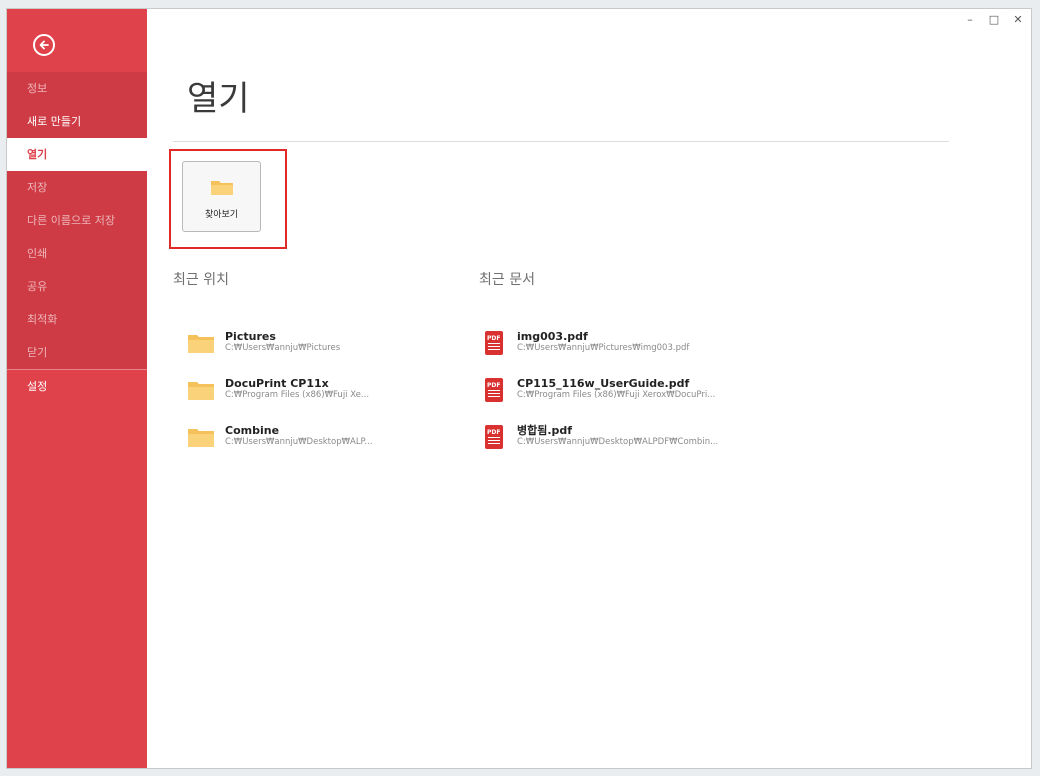 This screenshot has width=1040, height=776. I want to click on recent-locations-title: 최근 위치, so click(201, 280).